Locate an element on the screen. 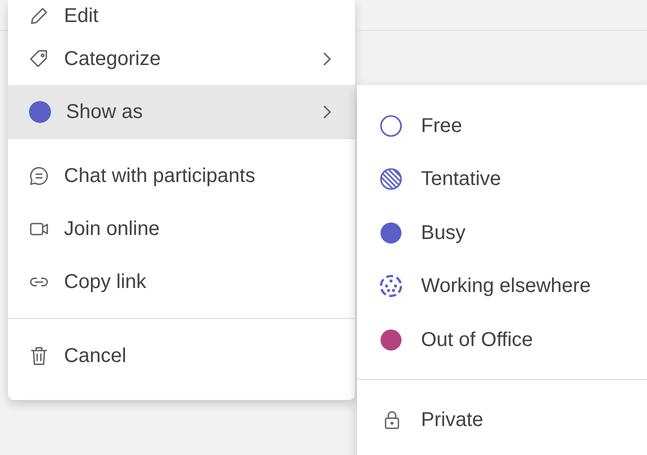 This screenshot has height=455, width=647. pencil-icon is located at coordinates (39, 16).